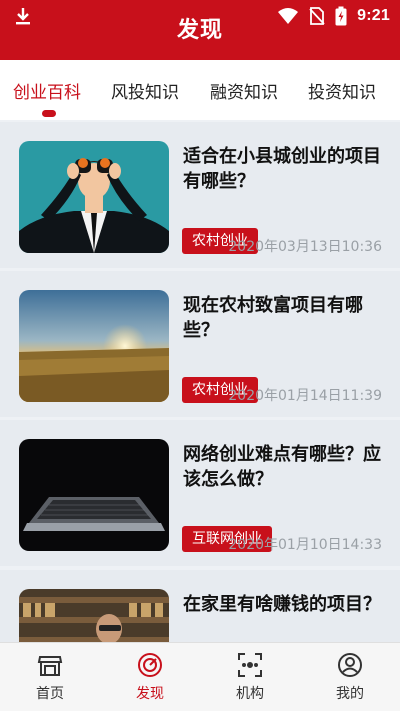  What do you see at coordinates (350, 665) in the screenshot?
I see `user-icon` at bounding box center [350, 665].